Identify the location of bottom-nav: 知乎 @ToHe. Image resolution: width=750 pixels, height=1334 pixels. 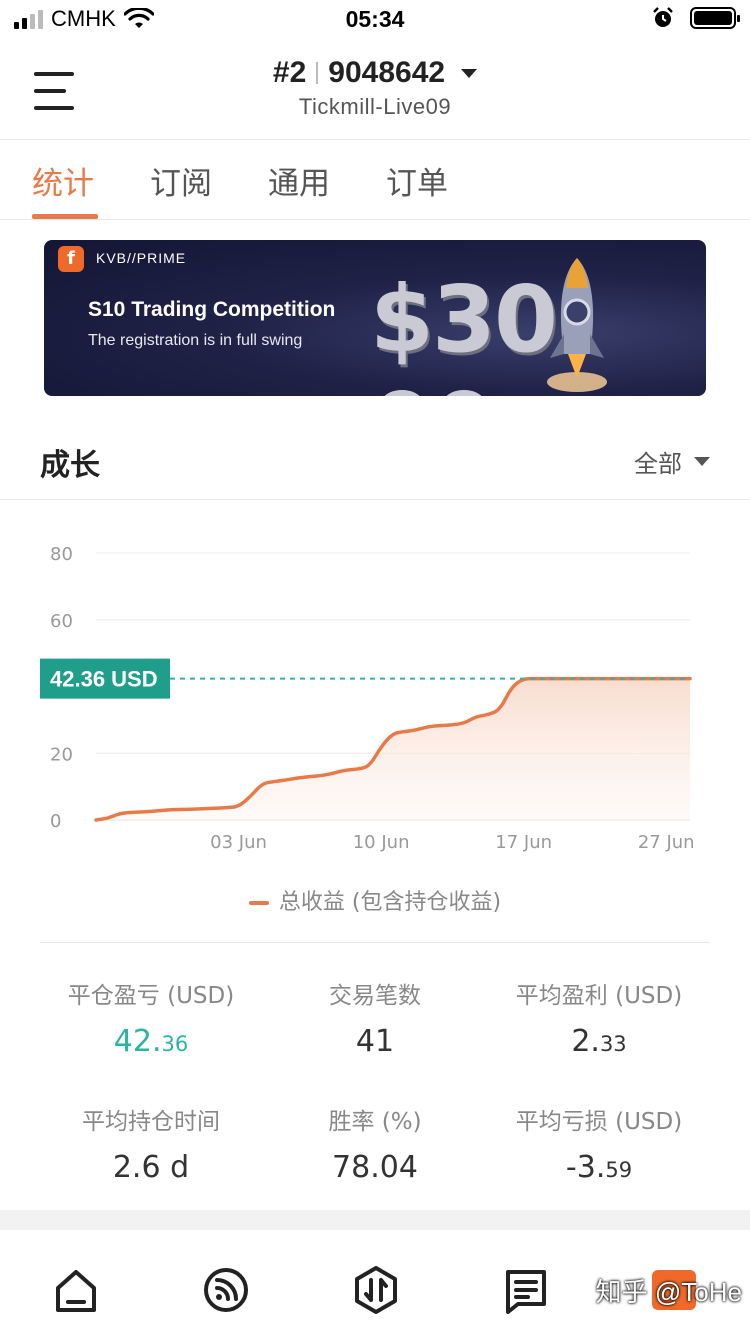
(375, 1282).